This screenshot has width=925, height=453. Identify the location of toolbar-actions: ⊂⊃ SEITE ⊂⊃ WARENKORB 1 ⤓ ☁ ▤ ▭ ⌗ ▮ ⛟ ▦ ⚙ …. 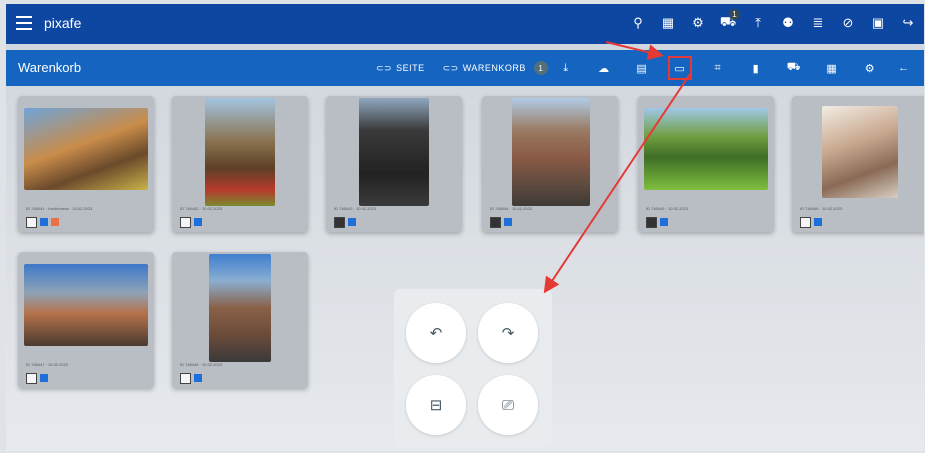
(645, 68).